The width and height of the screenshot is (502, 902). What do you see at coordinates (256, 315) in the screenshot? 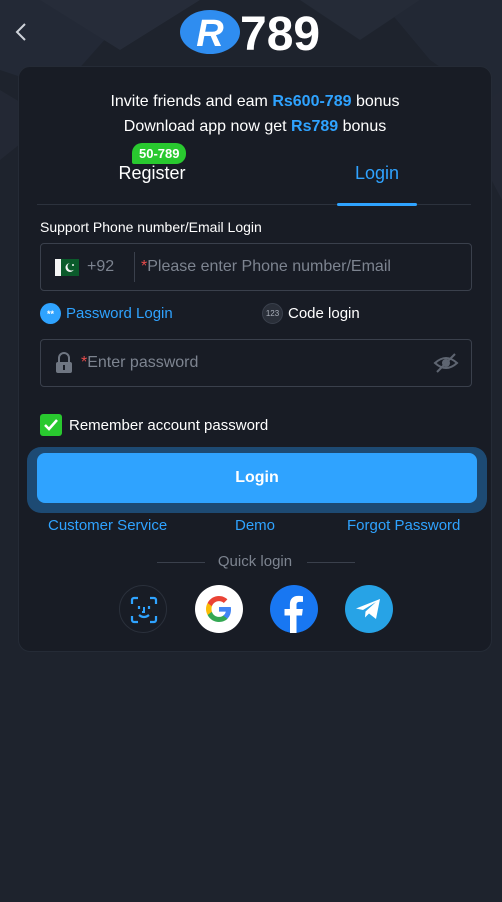
I see `login-mode-selector: ** Password Login 123 Code login` at bounding box center [256, 315].